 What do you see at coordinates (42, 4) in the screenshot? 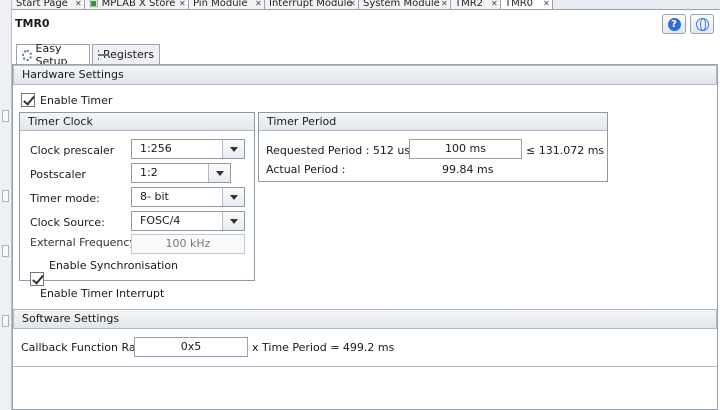
I see `file-tab-label: Start Page` at bounding box center [42, 4].